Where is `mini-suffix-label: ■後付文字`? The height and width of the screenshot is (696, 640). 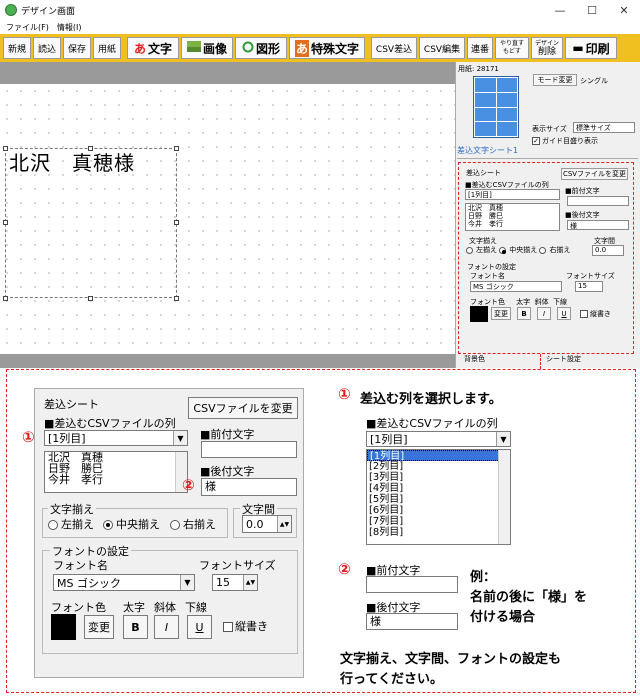
mini-suffix-label: ■後付文字 is located at coordinates (582, 215).